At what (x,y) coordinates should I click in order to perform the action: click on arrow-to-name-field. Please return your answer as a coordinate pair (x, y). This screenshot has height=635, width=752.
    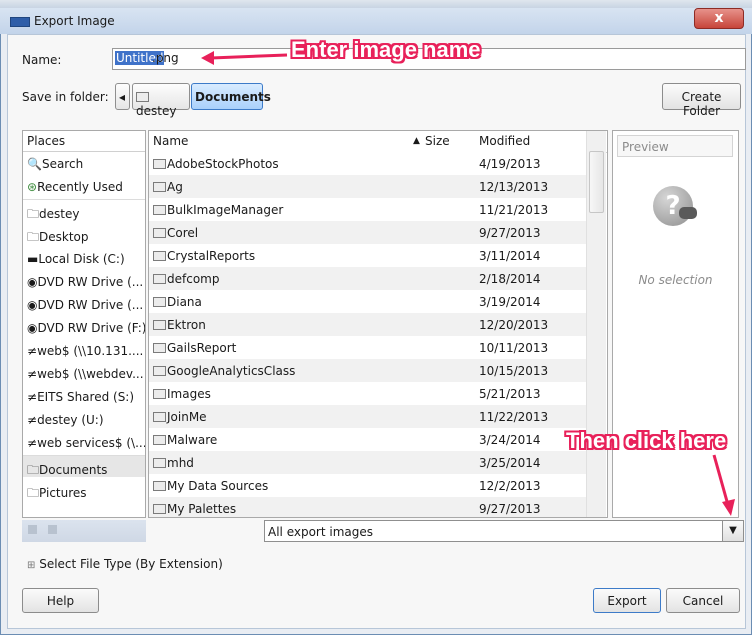
    Looking at the image, I should click on (249, 56).